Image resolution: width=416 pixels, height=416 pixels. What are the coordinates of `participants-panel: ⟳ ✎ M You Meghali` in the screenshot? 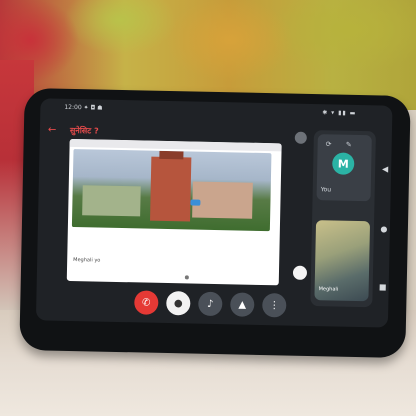 It's located at (343, 219).